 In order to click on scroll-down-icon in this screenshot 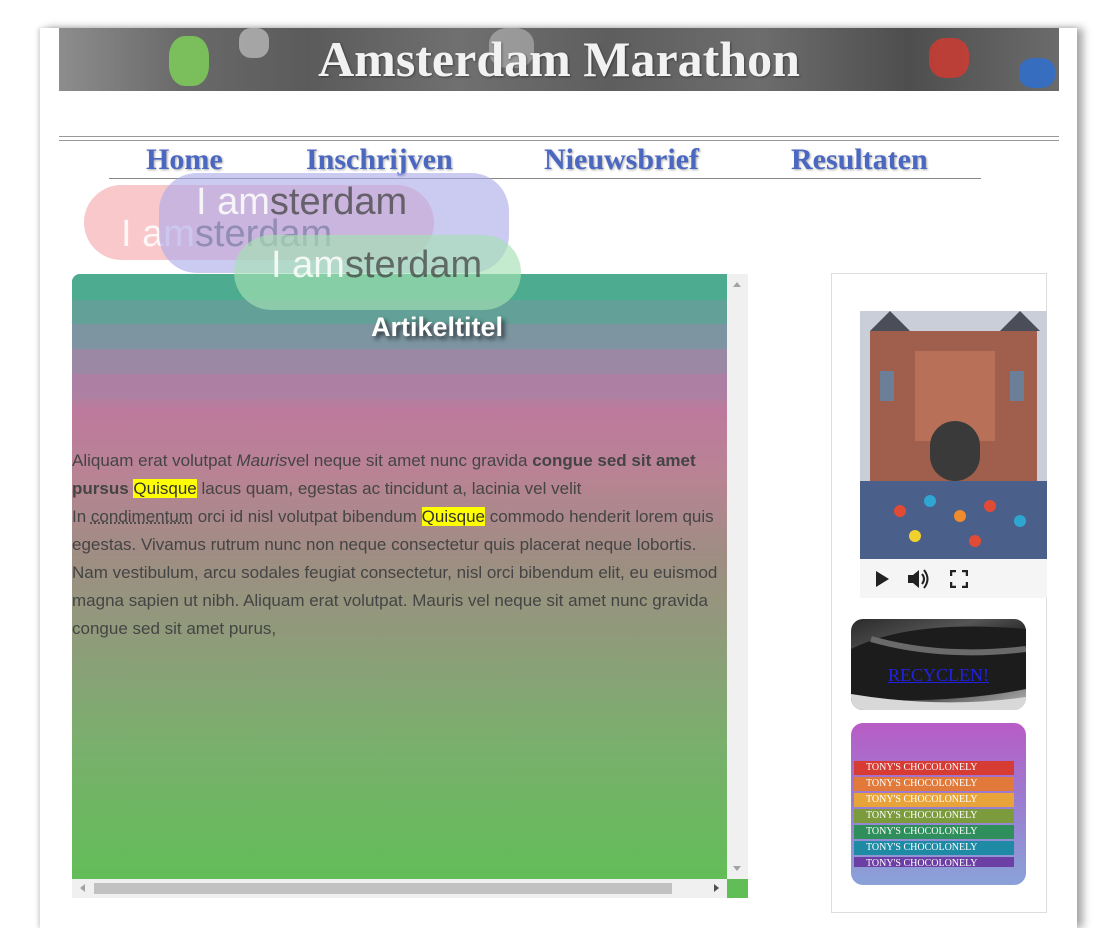, I will do `click(737, 868)`.